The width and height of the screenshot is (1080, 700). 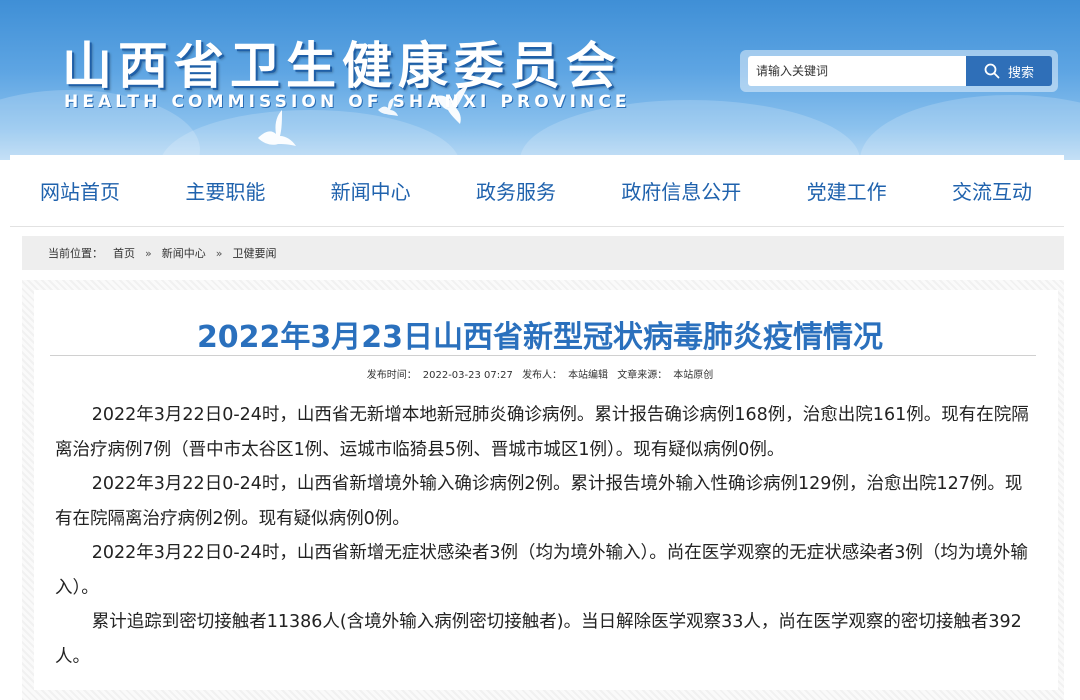 What do you see at coordinates (75, 253) in the screenshot?
I see `breadcrumb-prefix: 当前位置：` at bounding box center [75, 253].